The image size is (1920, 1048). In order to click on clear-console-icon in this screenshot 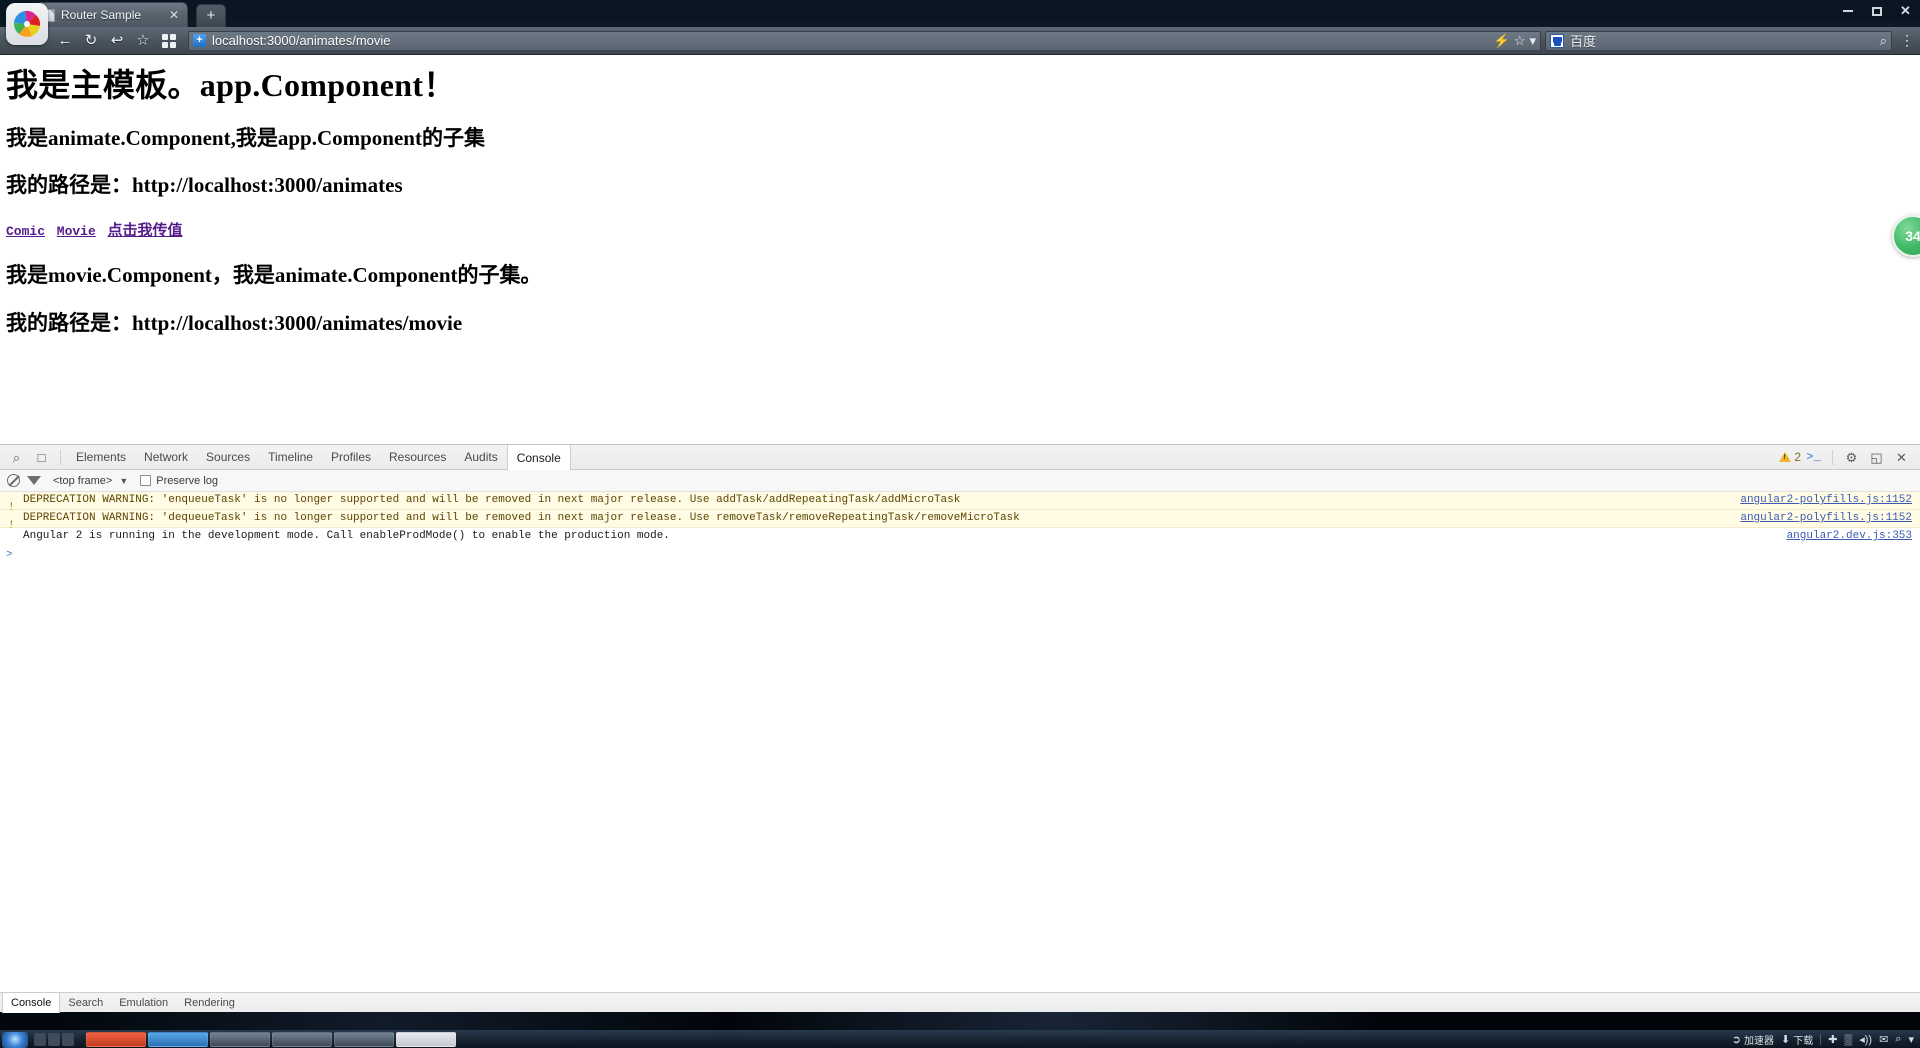, I will do `click(13, 480)`.